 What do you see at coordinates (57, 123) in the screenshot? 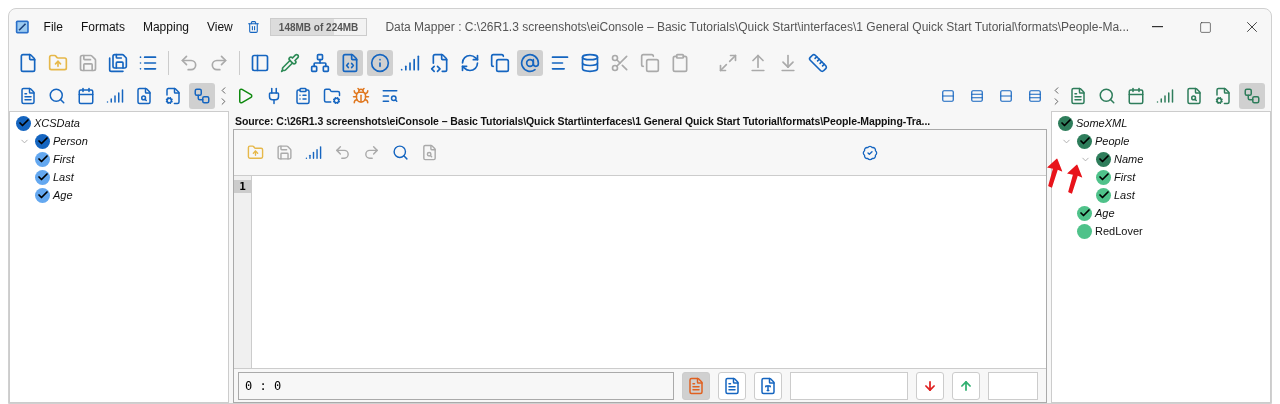
I see `tree-node-label: XCSData` at bounding box center [57, 123].